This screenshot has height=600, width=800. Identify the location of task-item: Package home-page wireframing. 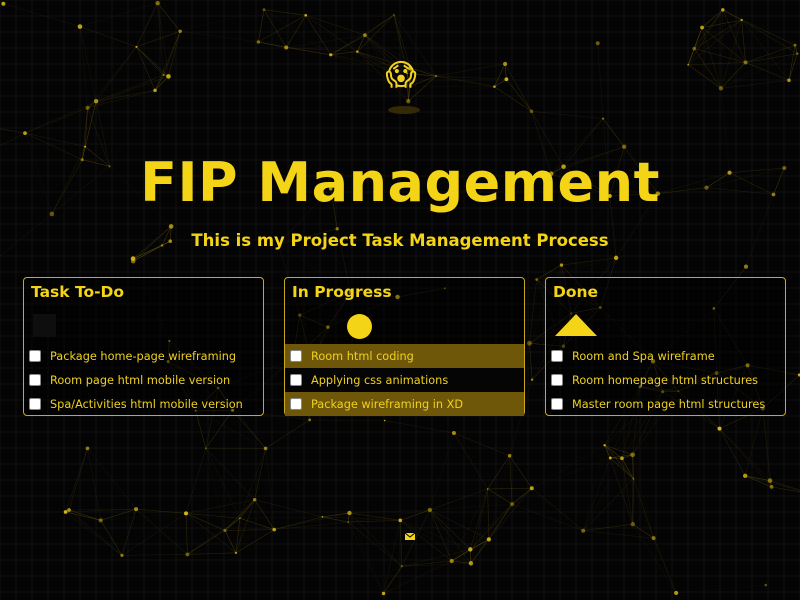
(143, 356).